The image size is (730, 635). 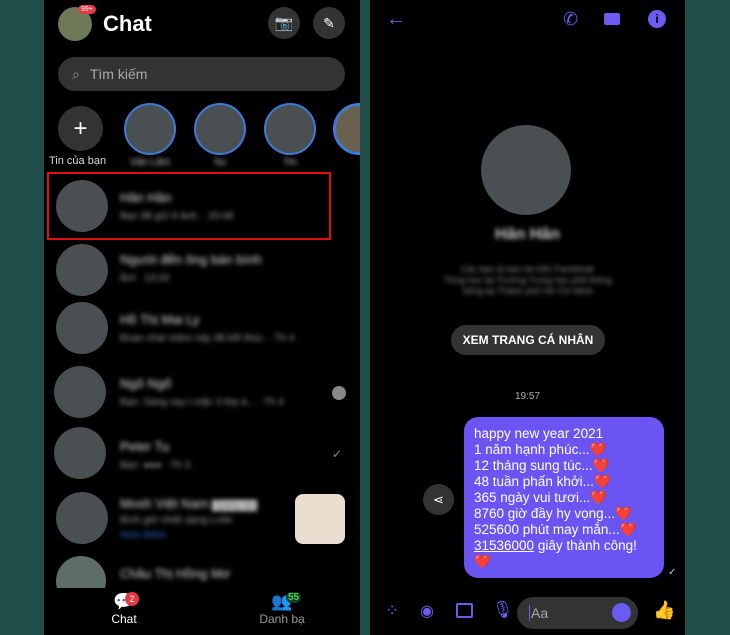 I want to click on conversation-name: Peter Tu, so click(x=145, y=446).